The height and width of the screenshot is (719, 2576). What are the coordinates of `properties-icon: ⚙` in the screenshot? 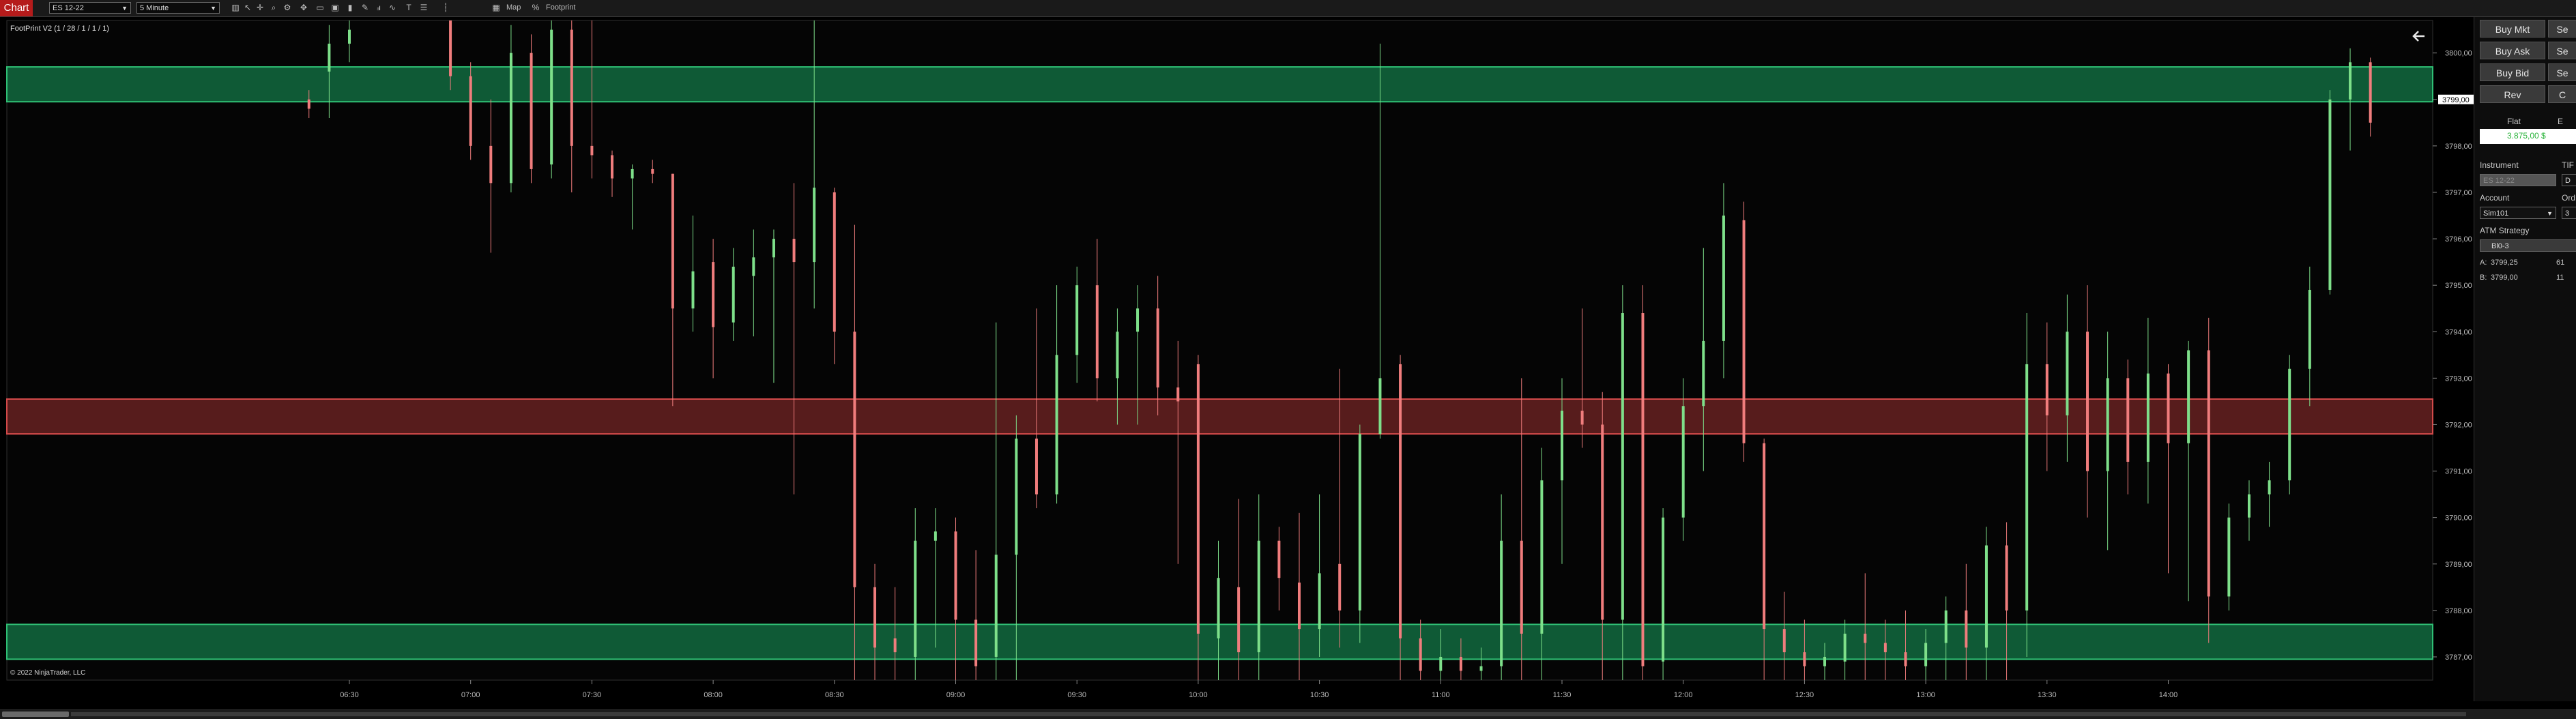 It's located at (287, 7).